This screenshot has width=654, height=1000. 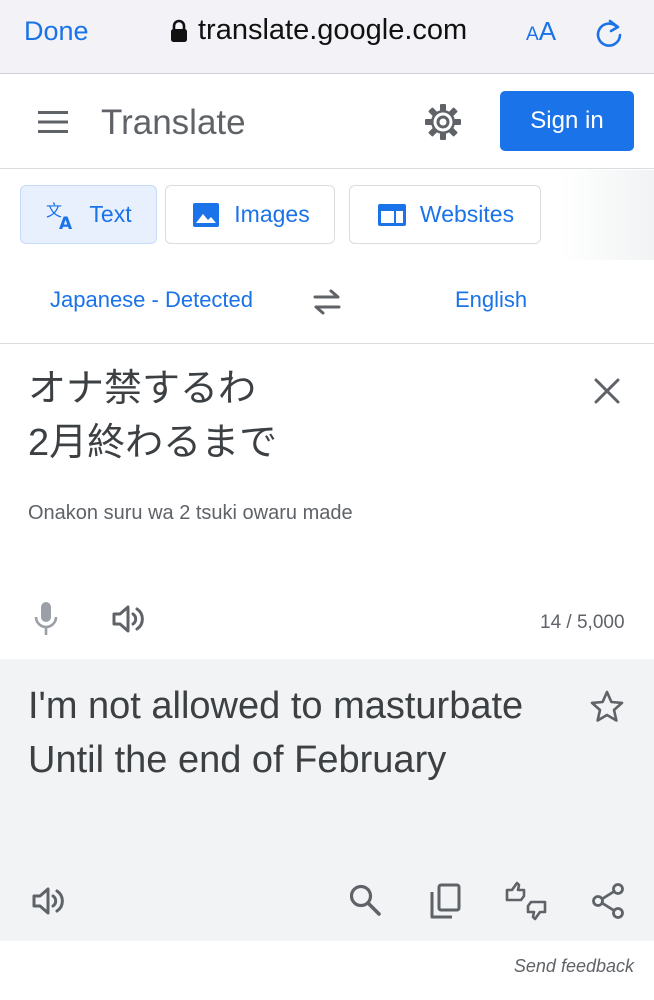 I want to click on address-bar: translate.google.com, so click(x=318, y=30).